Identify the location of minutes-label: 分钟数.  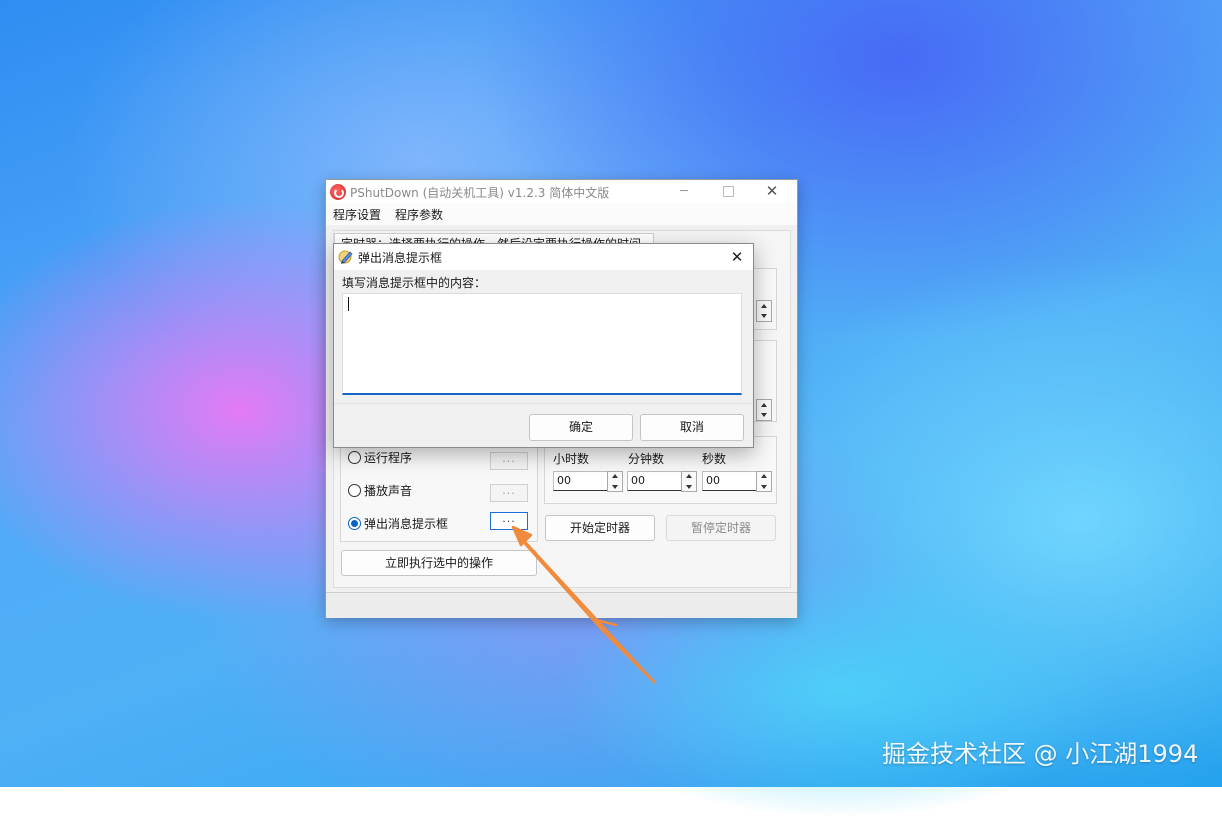
(646, 459).